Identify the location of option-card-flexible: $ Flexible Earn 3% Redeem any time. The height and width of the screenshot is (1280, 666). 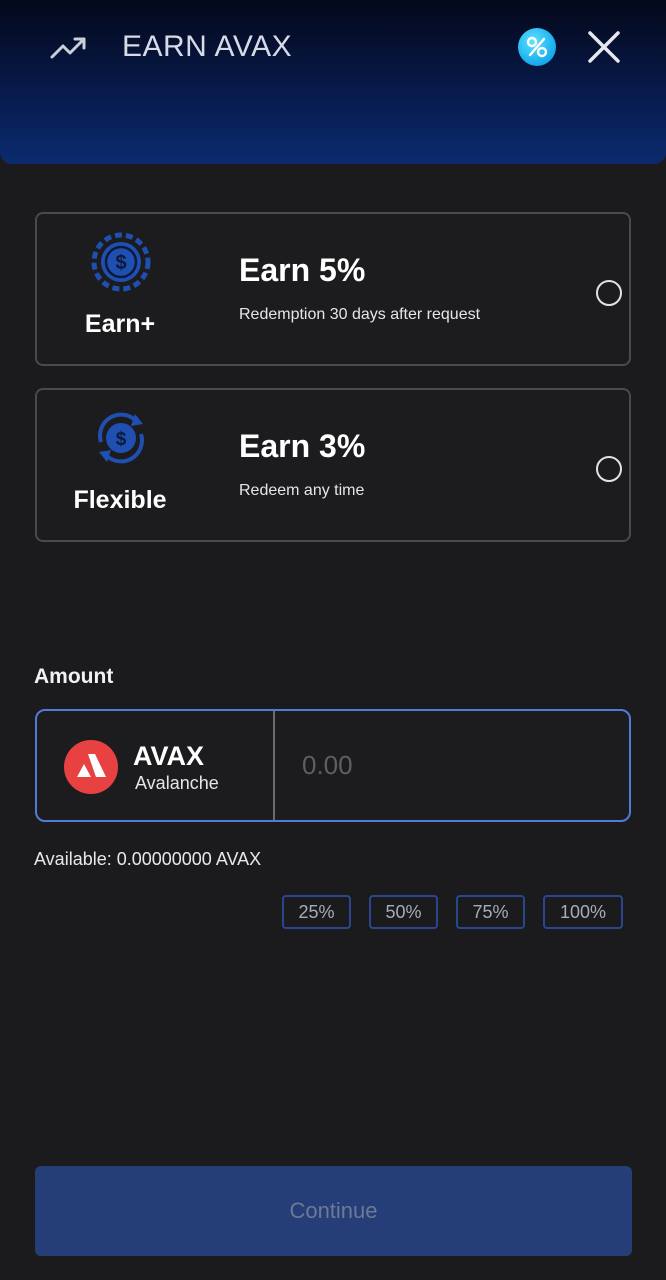
(333, 465).